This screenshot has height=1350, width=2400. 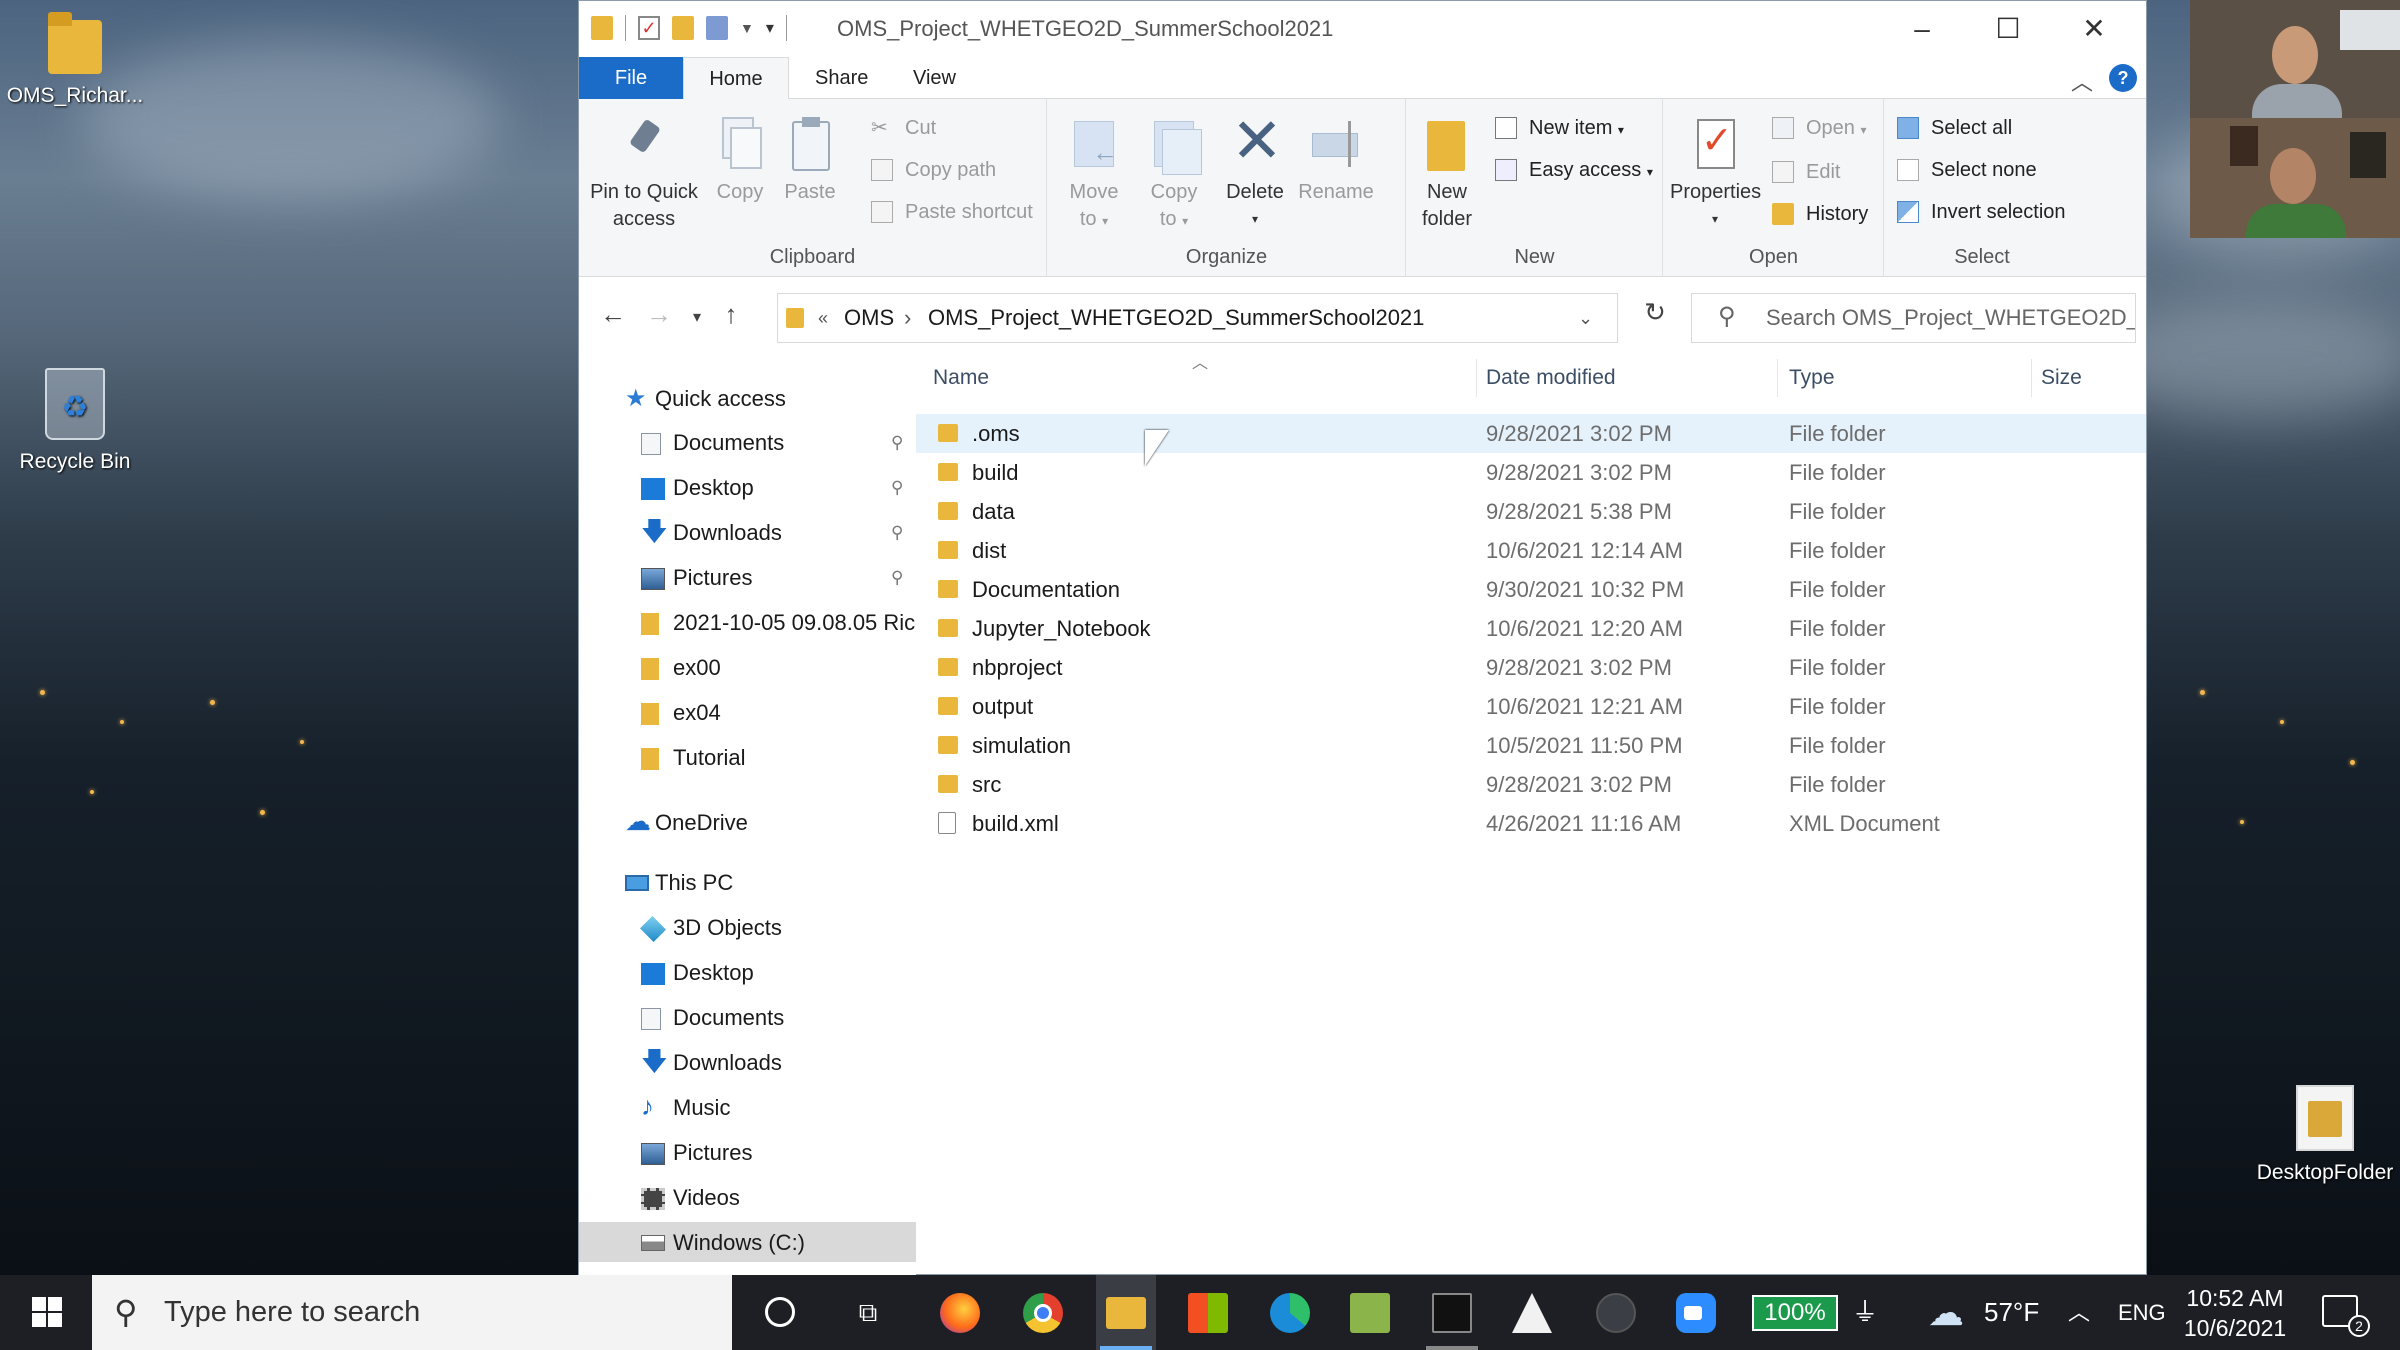 I want to click on nav-pc-documents: Documents, so click(x=712, y=1018).